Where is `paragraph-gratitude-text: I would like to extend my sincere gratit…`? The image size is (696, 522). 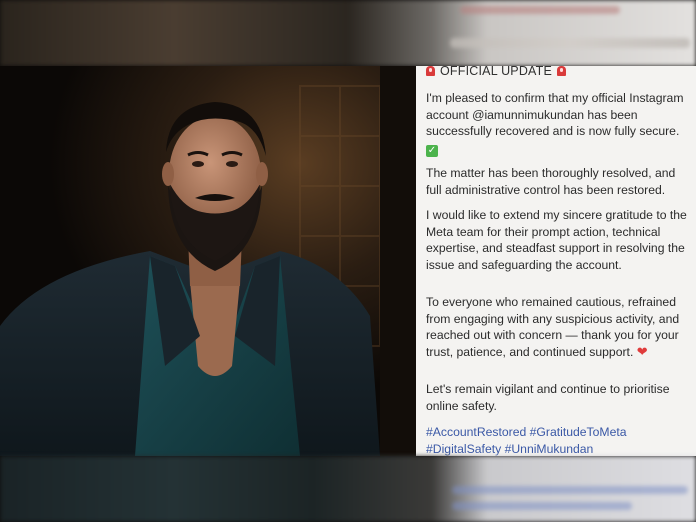
paragraph-gratitude-text: I would like to extend my sincere gratit… is located at coordinates (556, 240).